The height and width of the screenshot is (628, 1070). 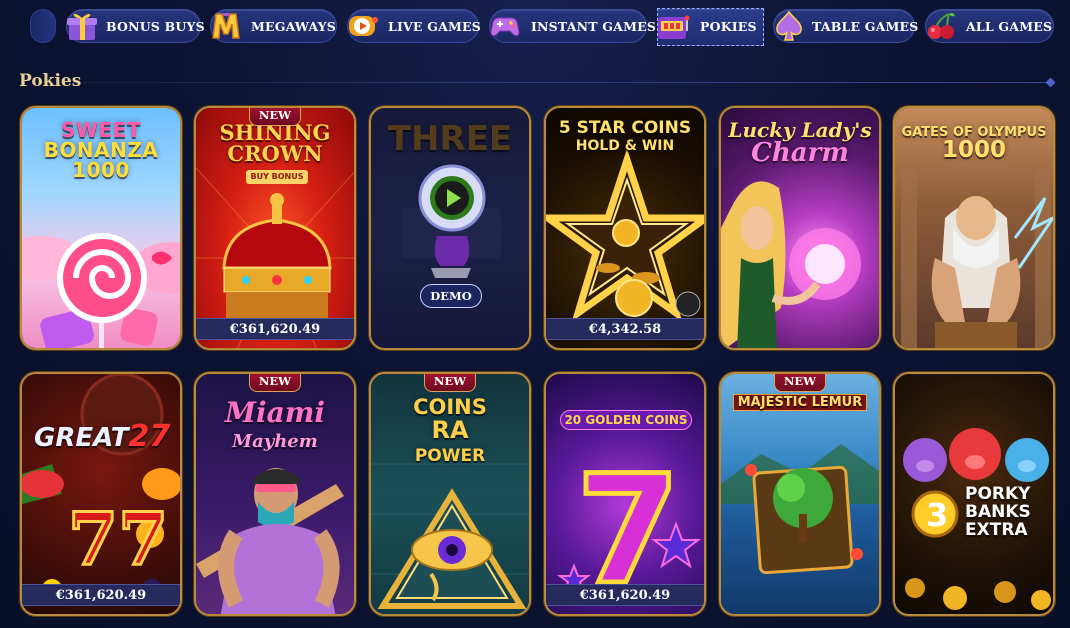 I want to click on game-tile-3-porky-banks-extra: 3 PORKY BANKS EXTRA, so click(x=974, y=494).